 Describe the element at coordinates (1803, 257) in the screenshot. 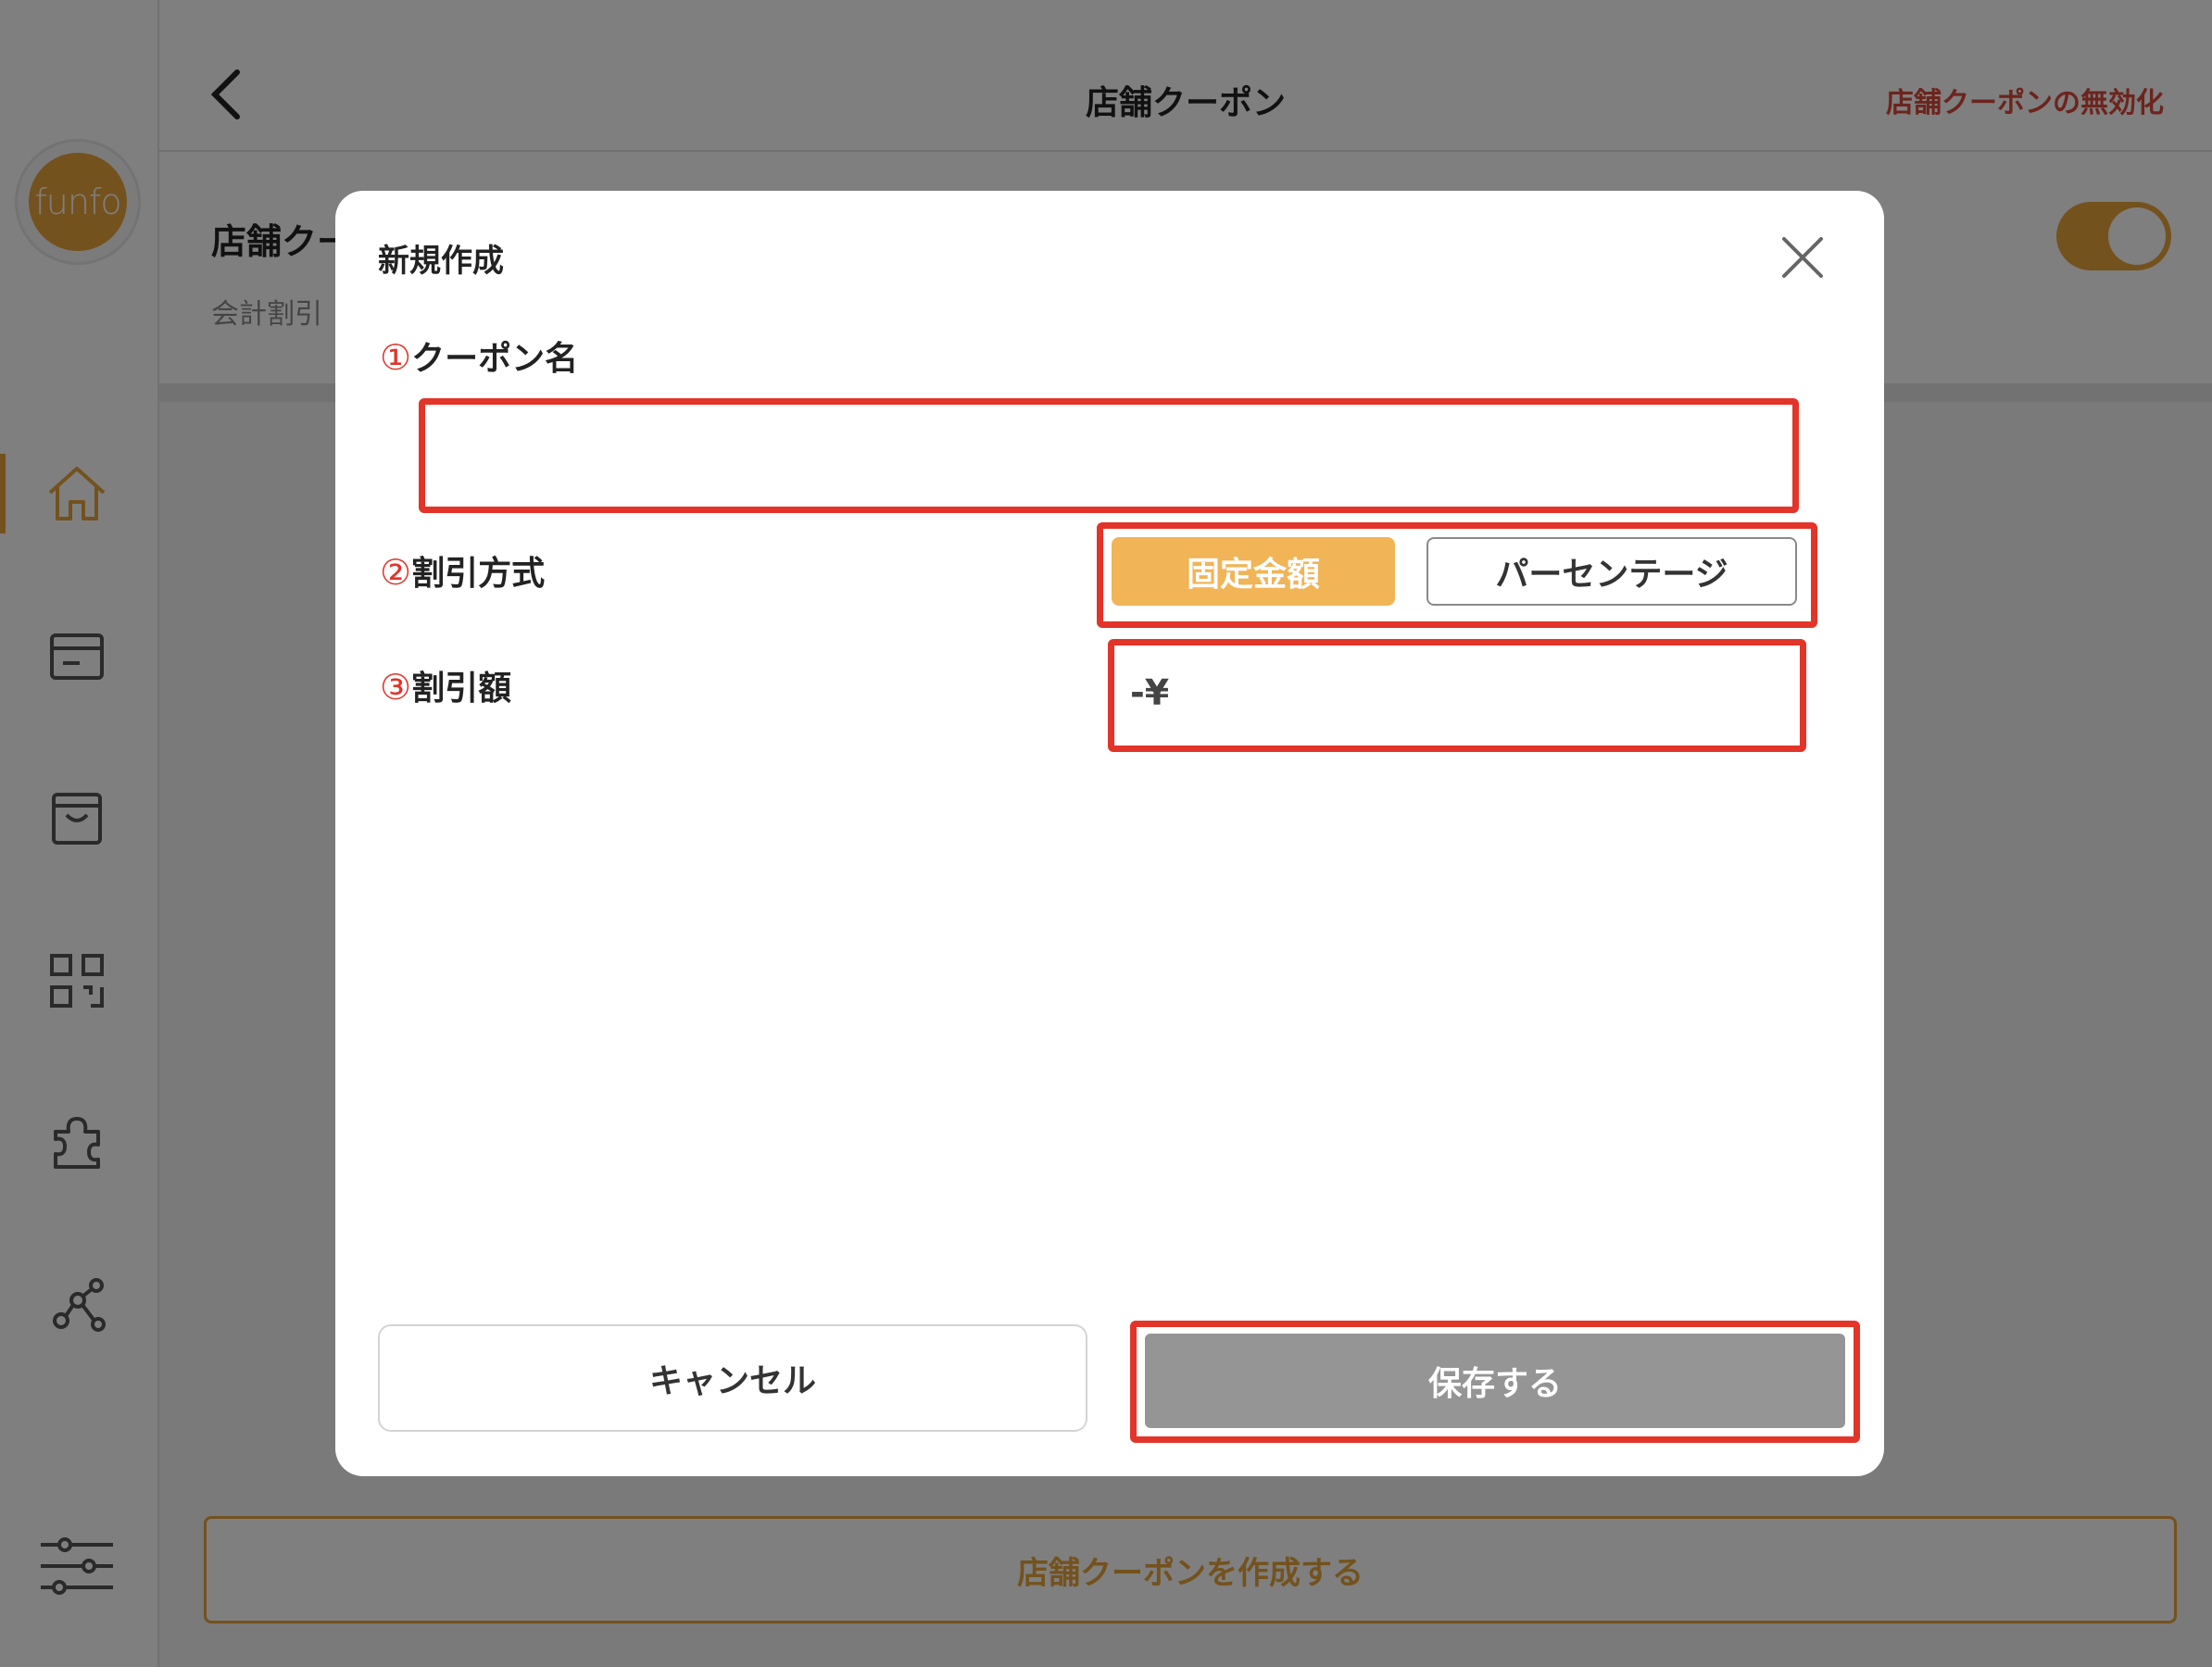

I see `close-icon` at that location.